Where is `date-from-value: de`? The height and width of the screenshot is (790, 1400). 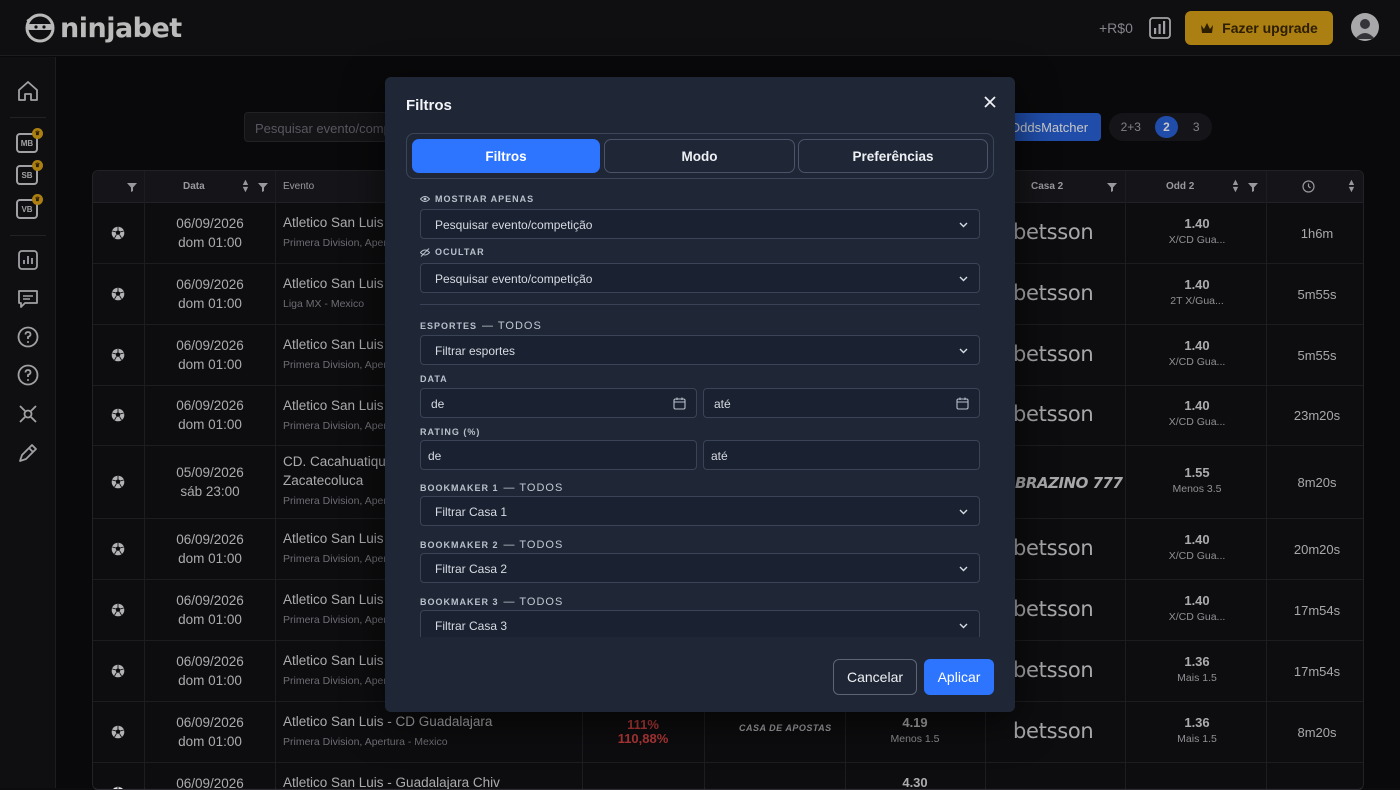 date-from-value: de is located at coordinates (437, 404).